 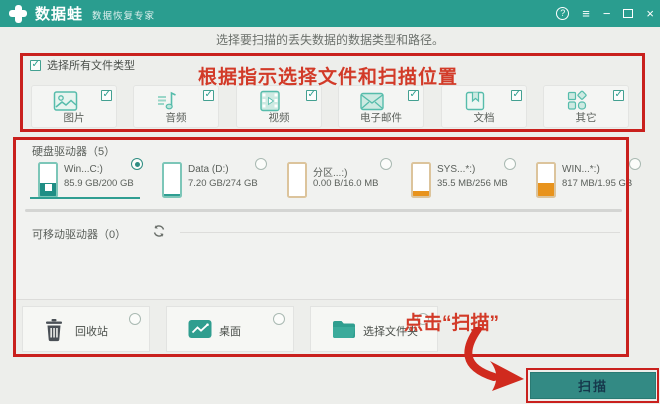 What do you see at coordinates (159, 233) in the screenshot?
I see `refresh-icon` at bounding box center [159, 233].